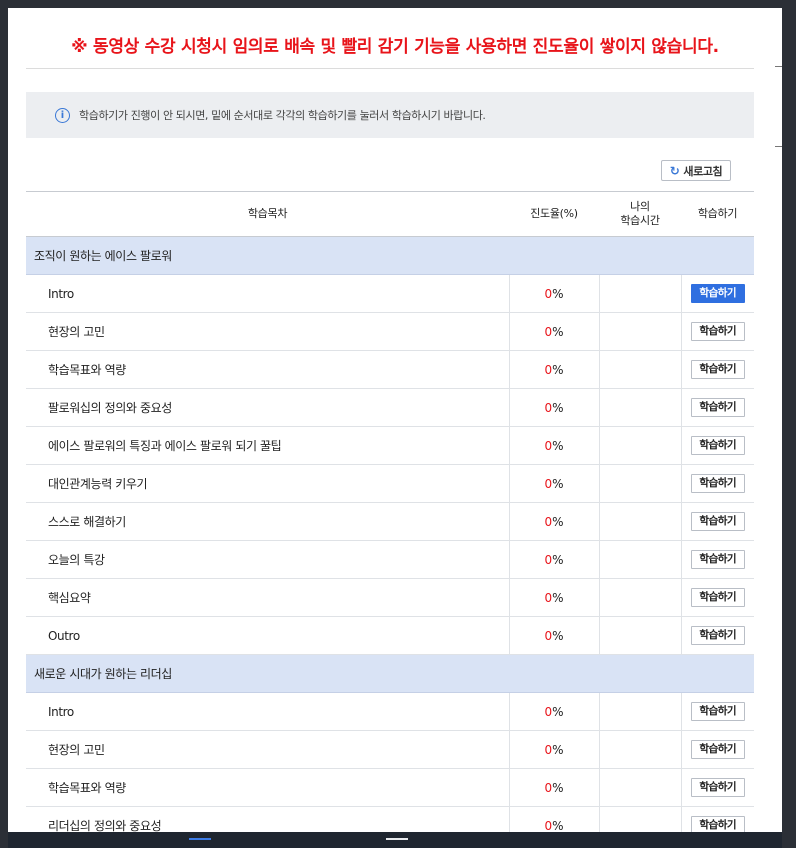  I want to click on table-row: 대인관계능력 키우기 0% 학습하기, so click(390, 483).